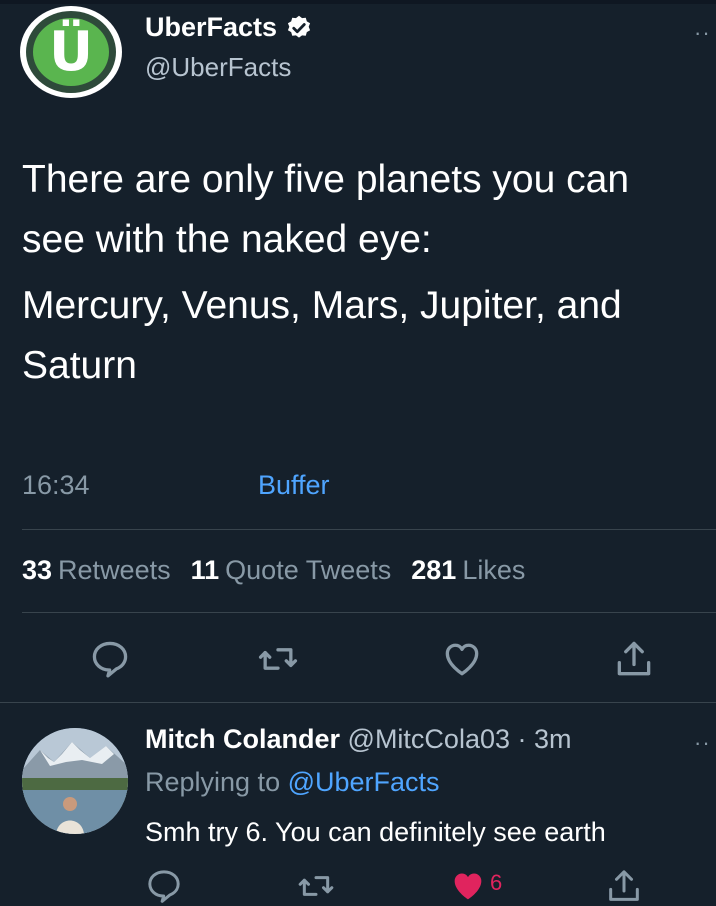  I want to click on mountain-landscape-photo, so click(75, 781).